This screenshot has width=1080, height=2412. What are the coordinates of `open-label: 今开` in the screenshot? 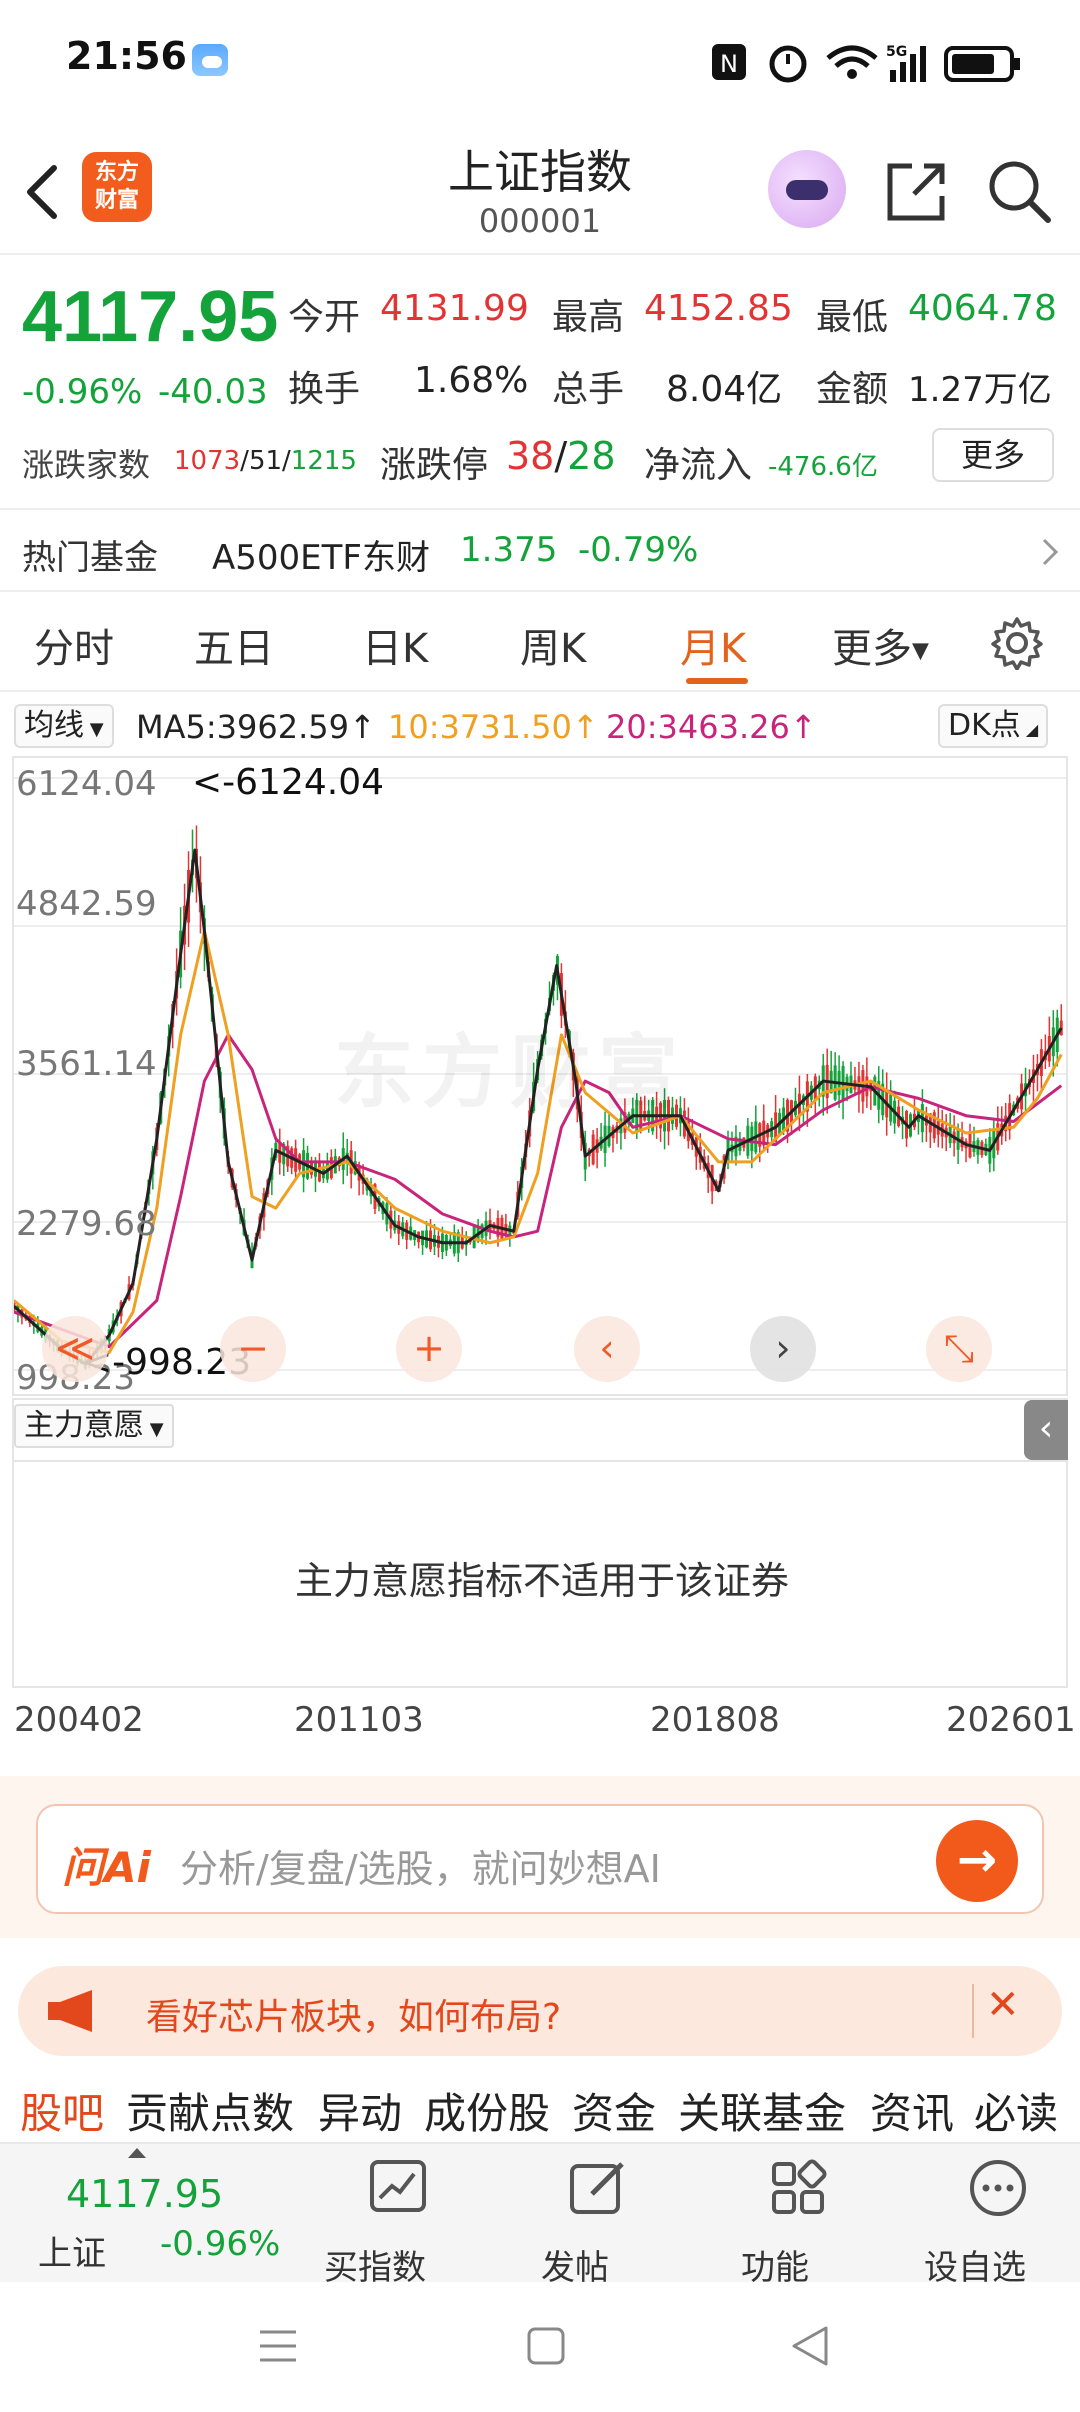 It's located at (324, 317).